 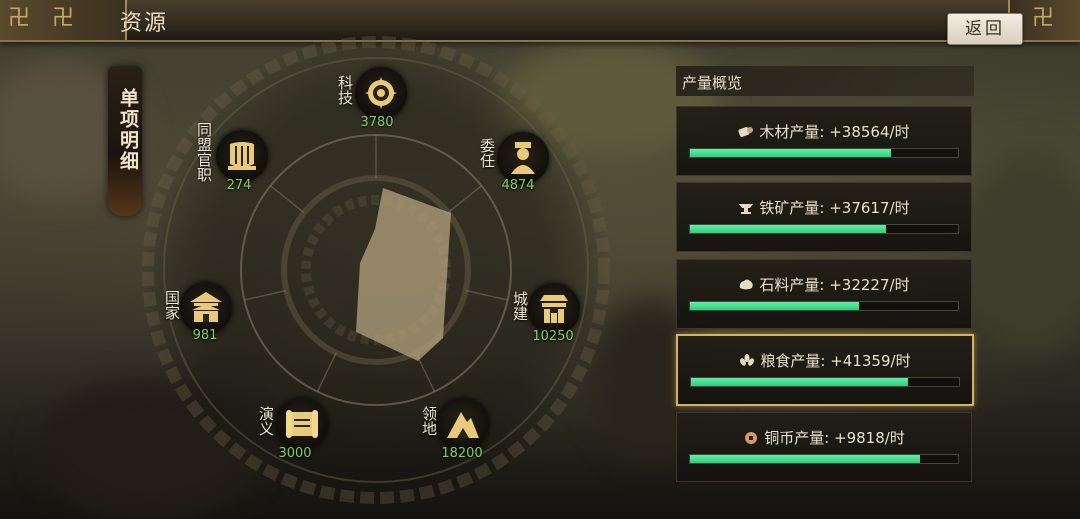 I want to click on radar-polygon, so click(x=403, y=274).